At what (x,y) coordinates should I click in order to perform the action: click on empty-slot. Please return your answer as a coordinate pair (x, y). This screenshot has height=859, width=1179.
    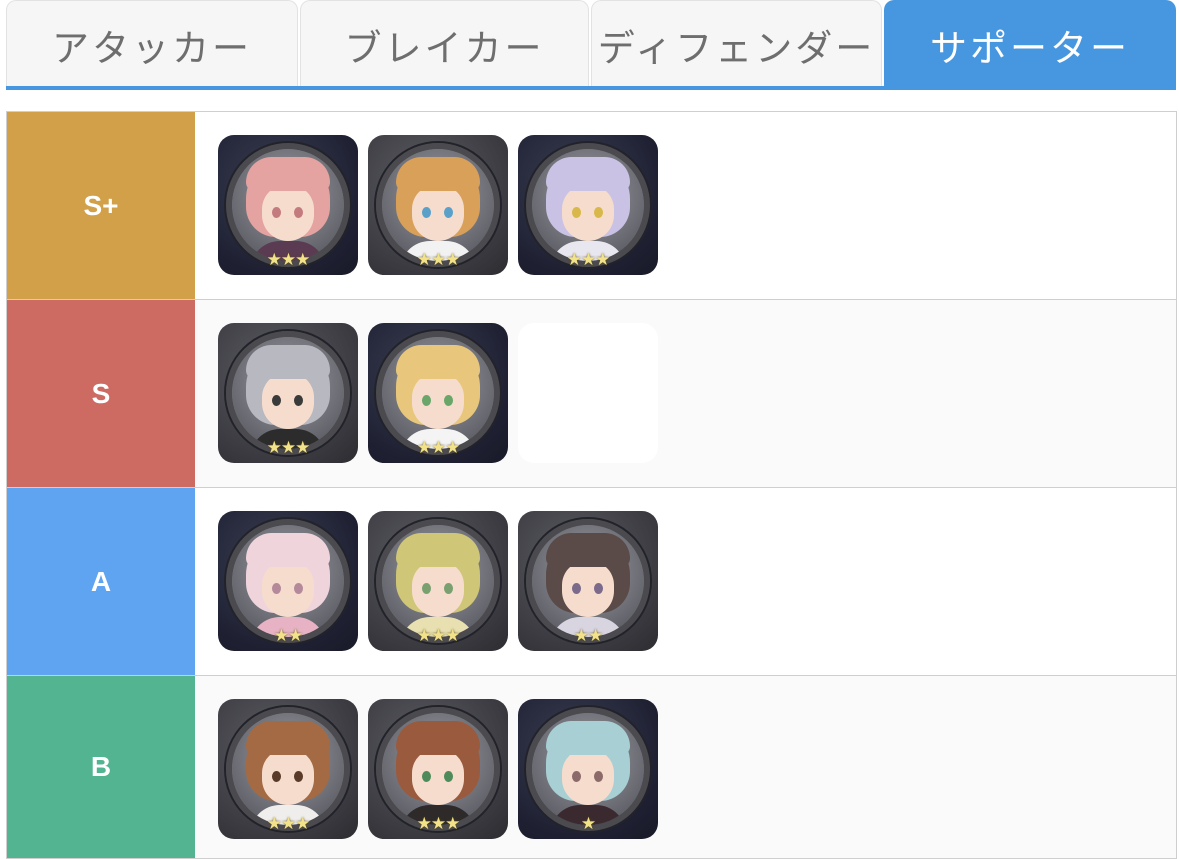
    Looking at the image, I should click on (588, 393).